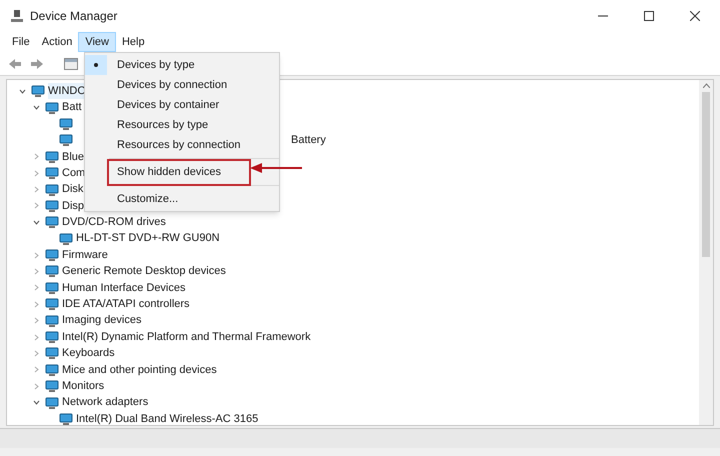 The image size is (720, 456). I want to click on tree-item: HL-DT-ST DVD+-RW GU90N, so click(148, 238).